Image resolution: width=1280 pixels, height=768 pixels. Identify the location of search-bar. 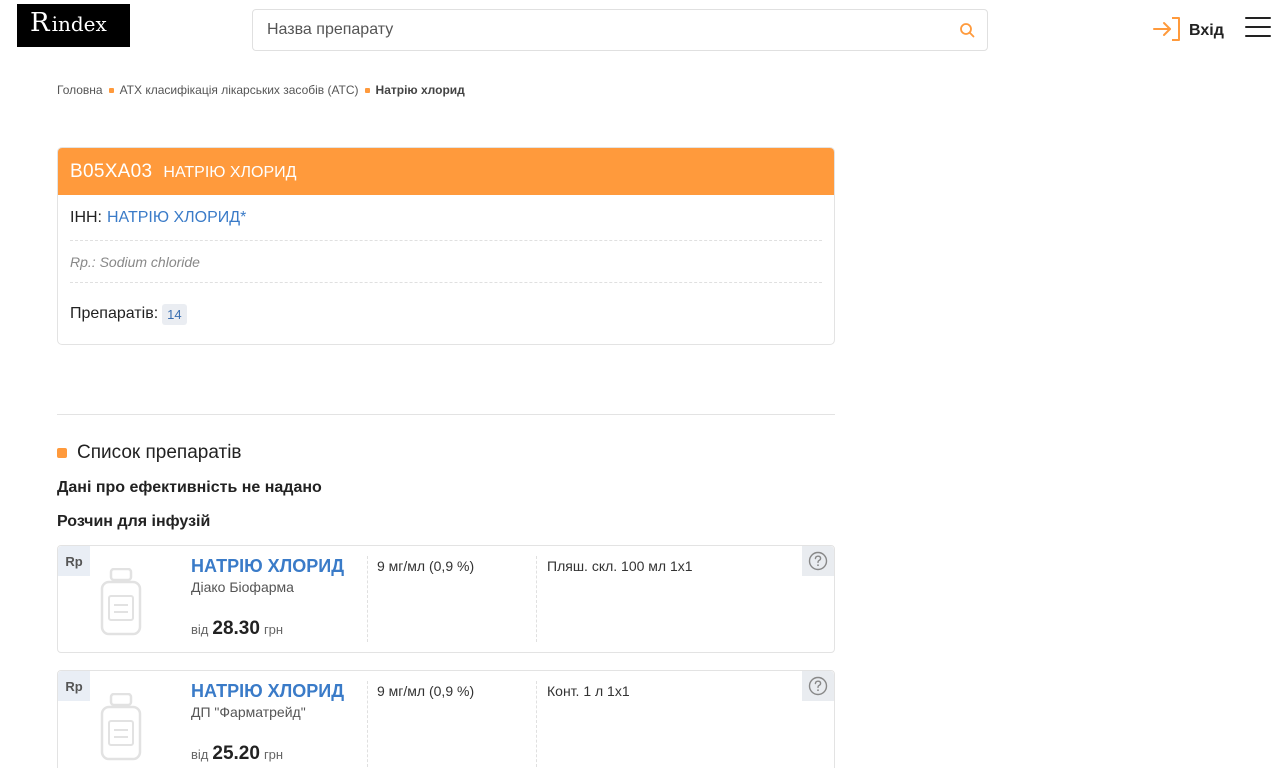
(620, 30).